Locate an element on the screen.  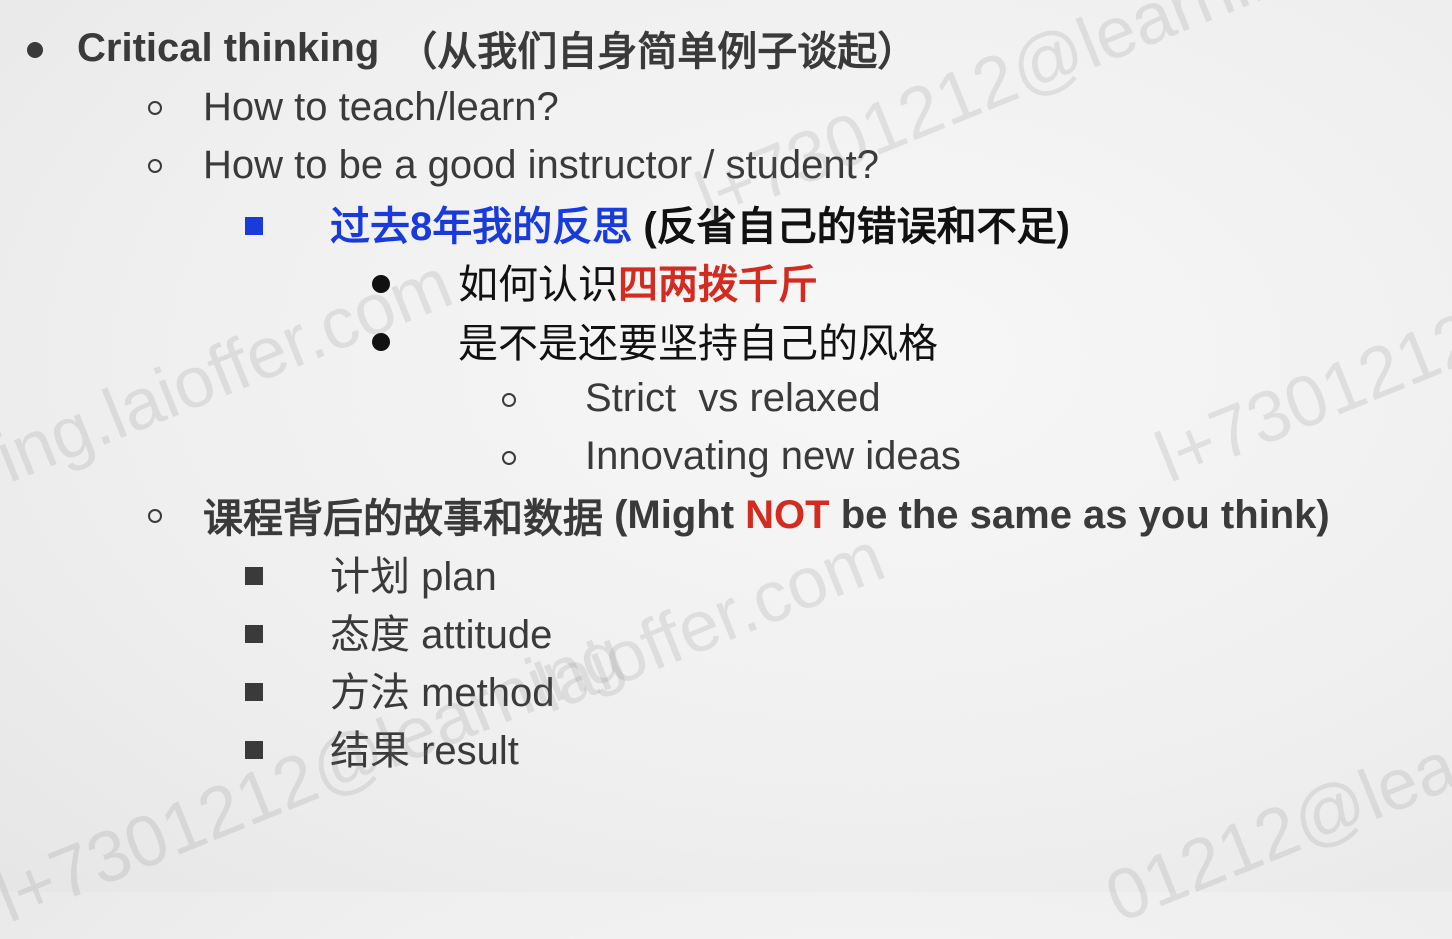
l2c-p1: (Might is located at coordinates (674, 514).